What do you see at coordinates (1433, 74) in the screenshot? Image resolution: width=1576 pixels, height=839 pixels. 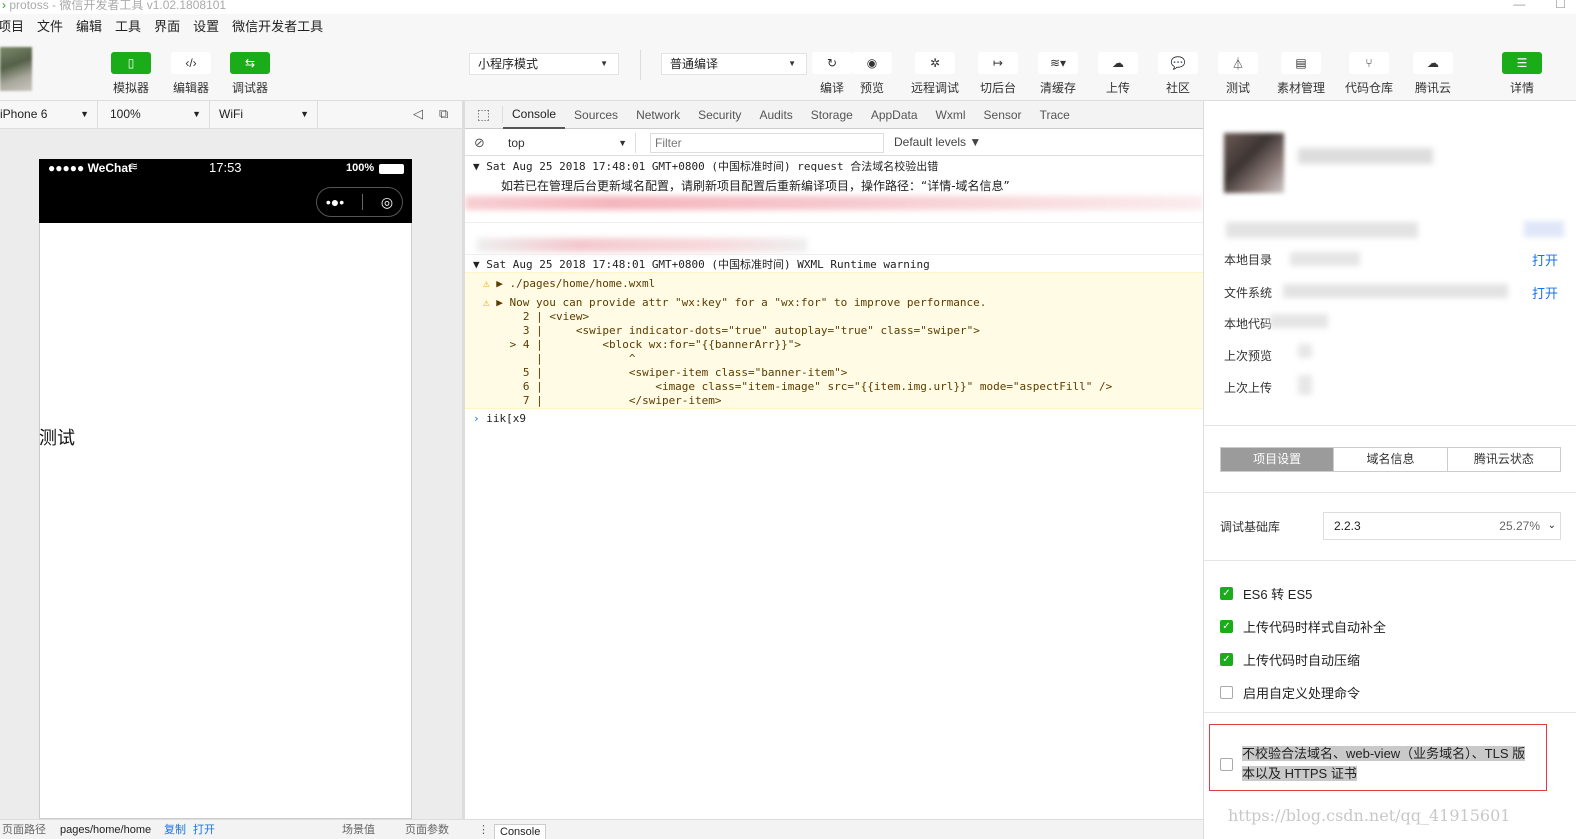 I see `tencent-cloud-button: ☁ 腾讯云` at bounding box center [1433, 74].